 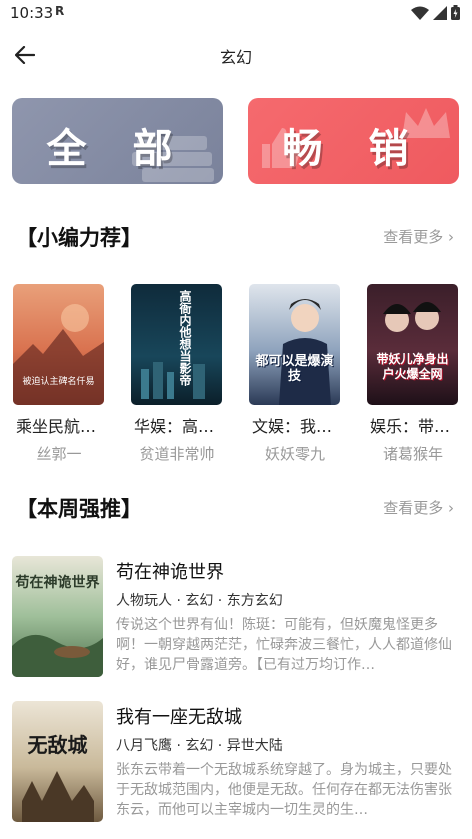 What do you see at coordinates (353, 149) in the screenshot?
I see `bestseller-label: 畅 销` at bounding box center [353, 149].